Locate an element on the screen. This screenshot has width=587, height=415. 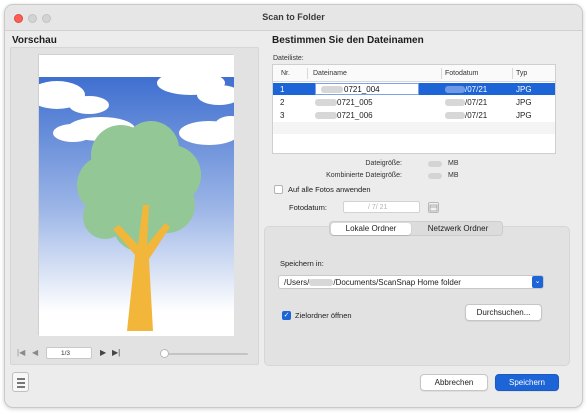
table-row: 2 0721_005 /07/21 JPG is located at coordinates (414, 102).